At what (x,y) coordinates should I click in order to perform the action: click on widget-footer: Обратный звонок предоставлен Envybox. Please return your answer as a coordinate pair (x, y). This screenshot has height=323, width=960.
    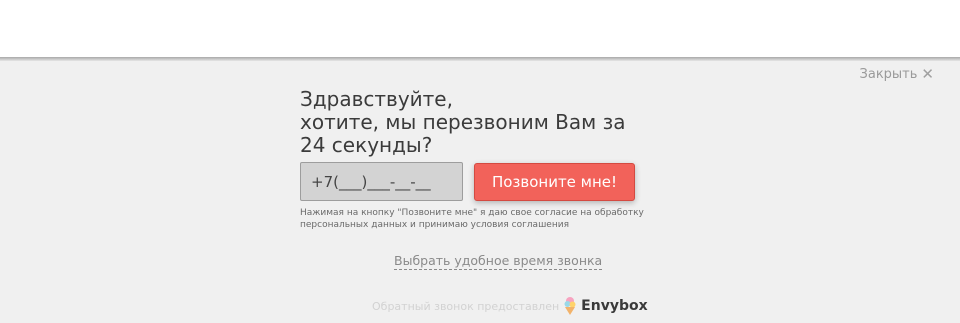
    Looking at the image, I should click on (510, 306).